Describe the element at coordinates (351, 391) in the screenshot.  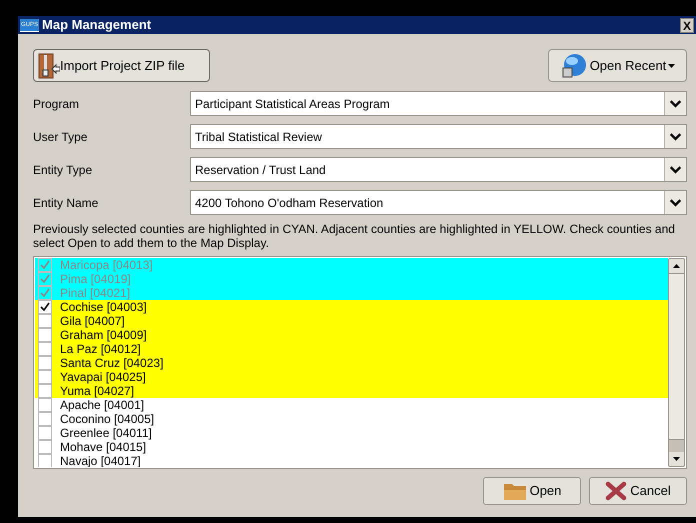
I see `county-row: Yuma [04027]` at that location.